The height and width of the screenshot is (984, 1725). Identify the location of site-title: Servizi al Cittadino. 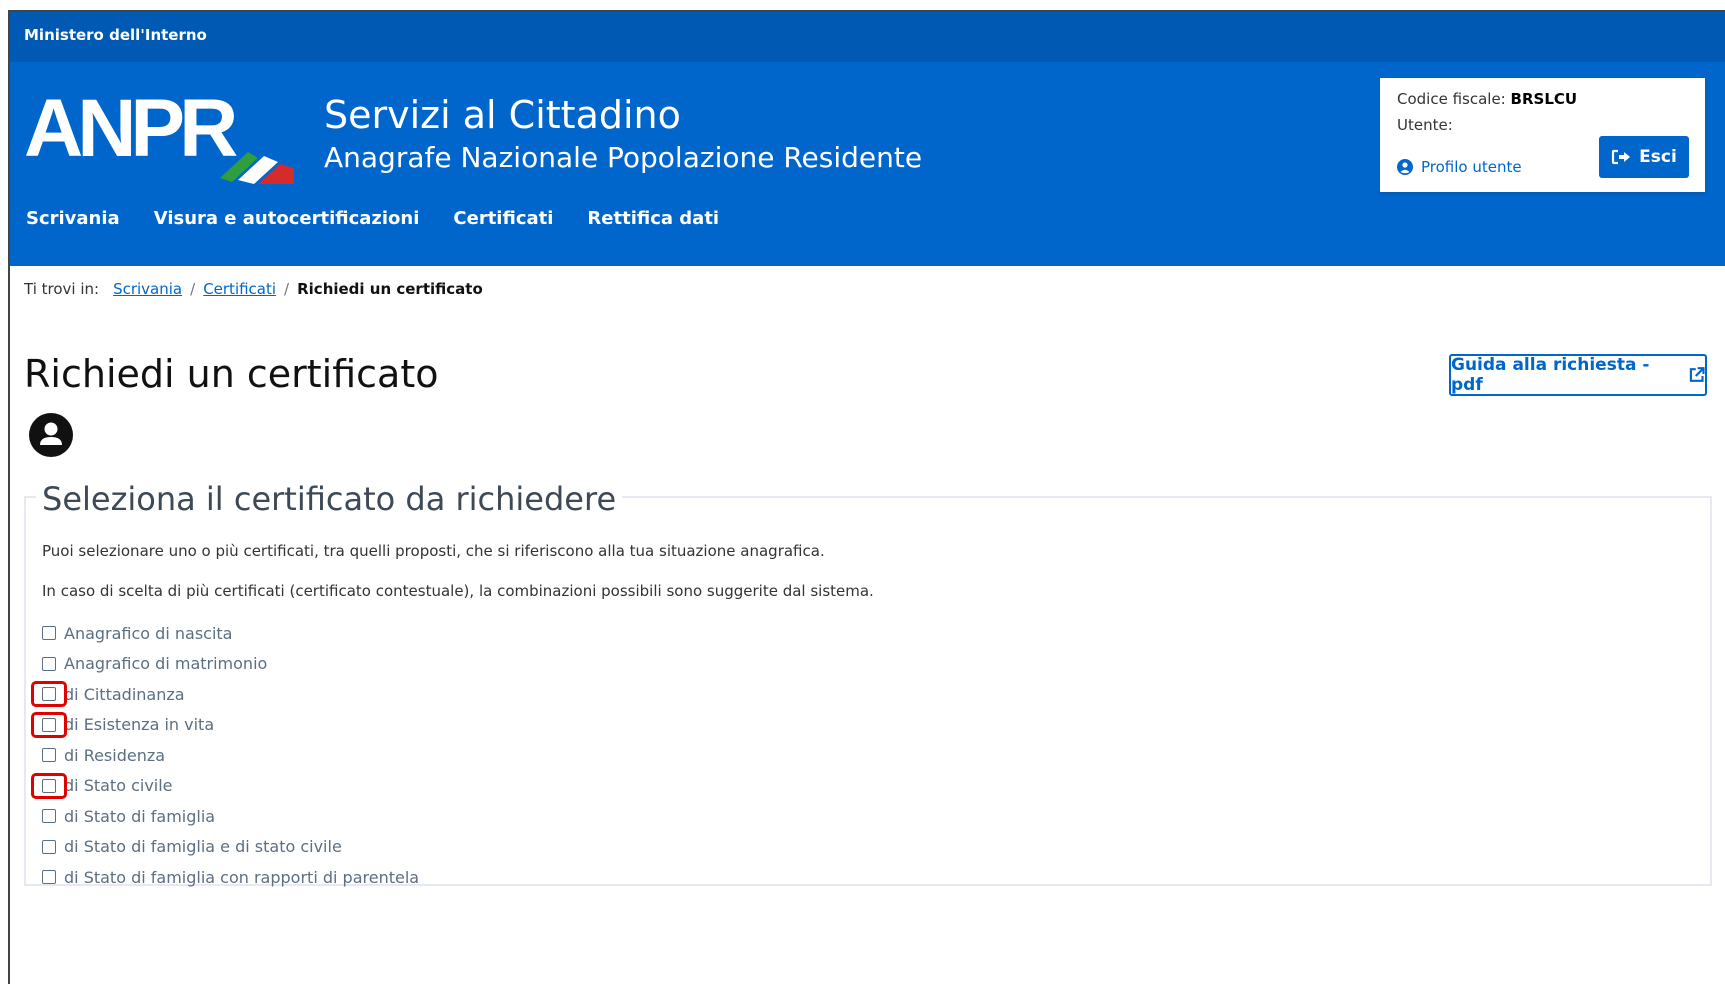
(502, 115).